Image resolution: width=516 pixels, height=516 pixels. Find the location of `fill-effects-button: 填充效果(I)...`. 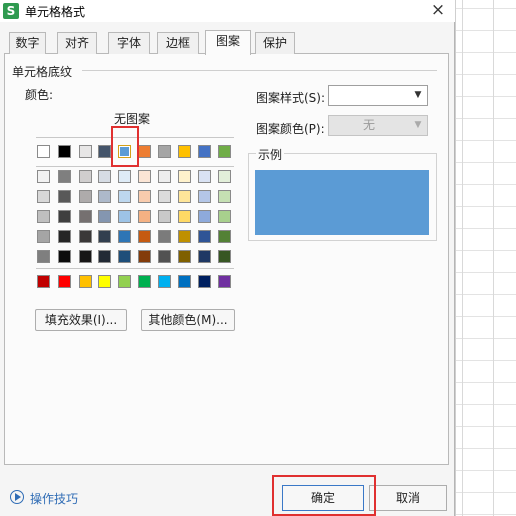

fill-effects-button: 填充效果(I)... is located at coordinates (81, 320).